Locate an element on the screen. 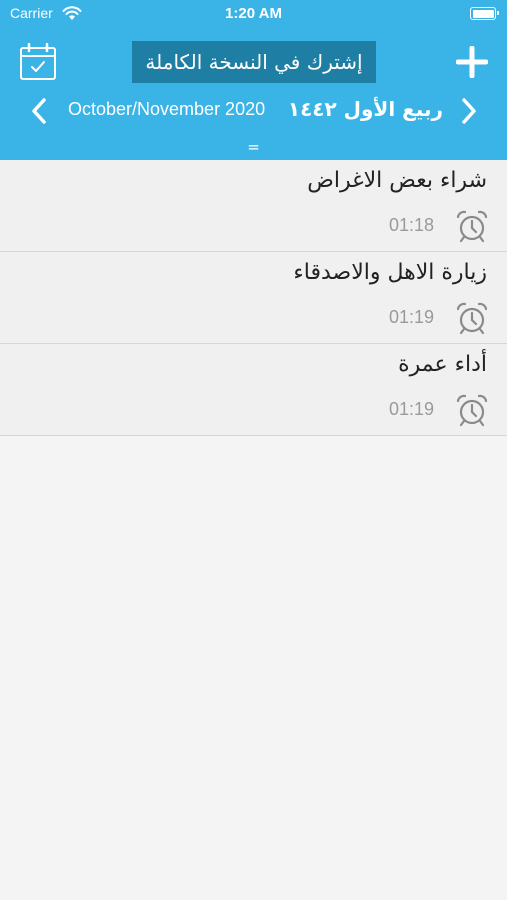  subscribe-full-version-button: إشترك في النسخة الكاملة is located at coordinates (254, 62).